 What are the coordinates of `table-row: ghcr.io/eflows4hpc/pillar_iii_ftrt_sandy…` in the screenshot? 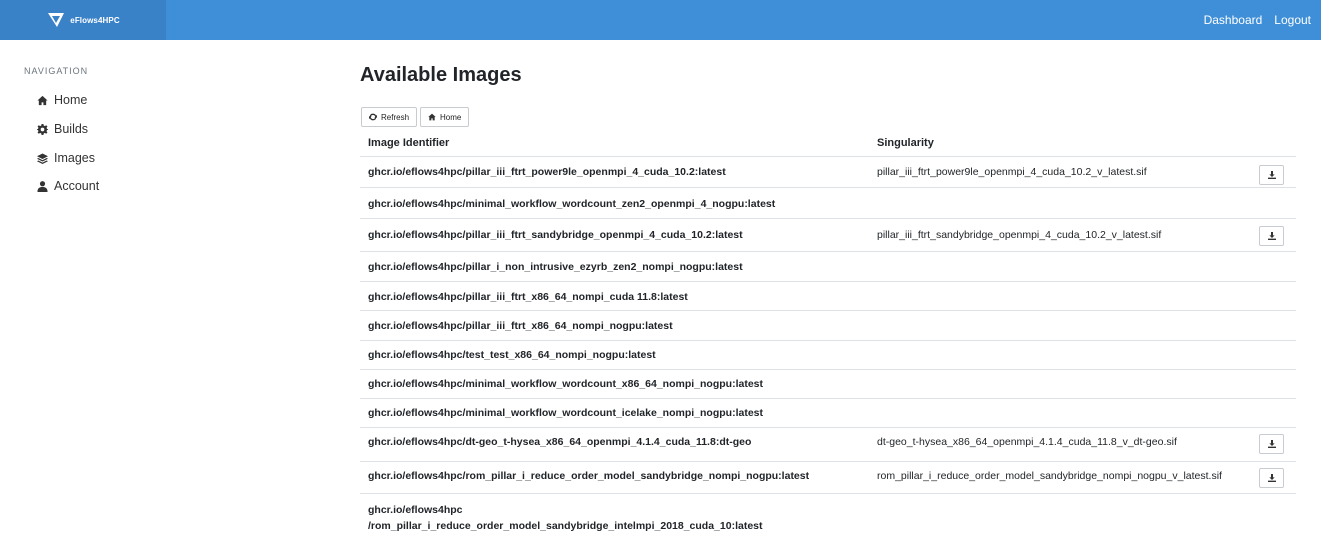 It's located at (828, 235).